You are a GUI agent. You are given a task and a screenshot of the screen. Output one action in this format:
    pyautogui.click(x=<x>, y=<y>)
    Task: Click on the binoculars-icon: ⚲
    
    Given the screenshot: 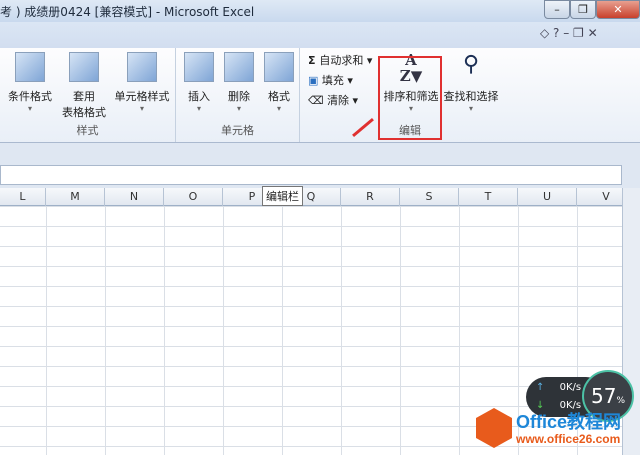 What is the action you would take?
    pyautogui.click(x=471, y=64)
    